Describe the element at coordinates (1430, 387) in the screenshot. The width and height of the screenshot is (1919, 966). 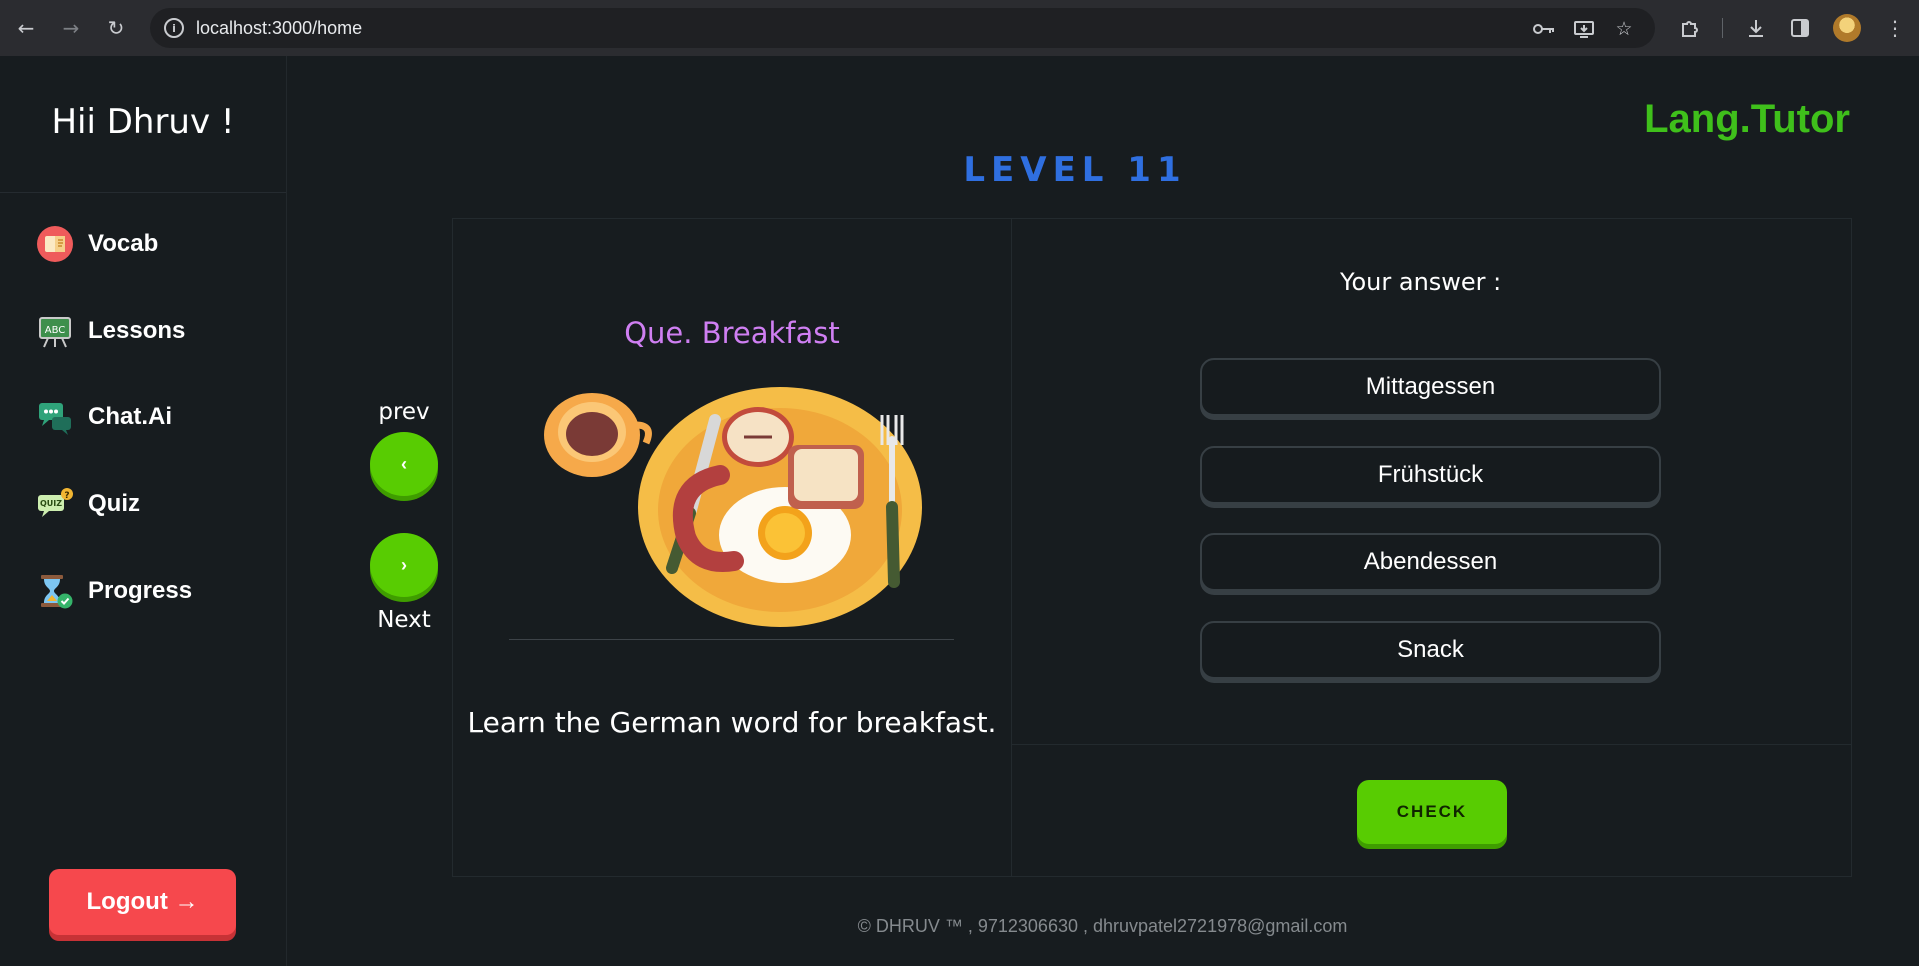
I see `answer-option-1: Mittagessen` at that location.